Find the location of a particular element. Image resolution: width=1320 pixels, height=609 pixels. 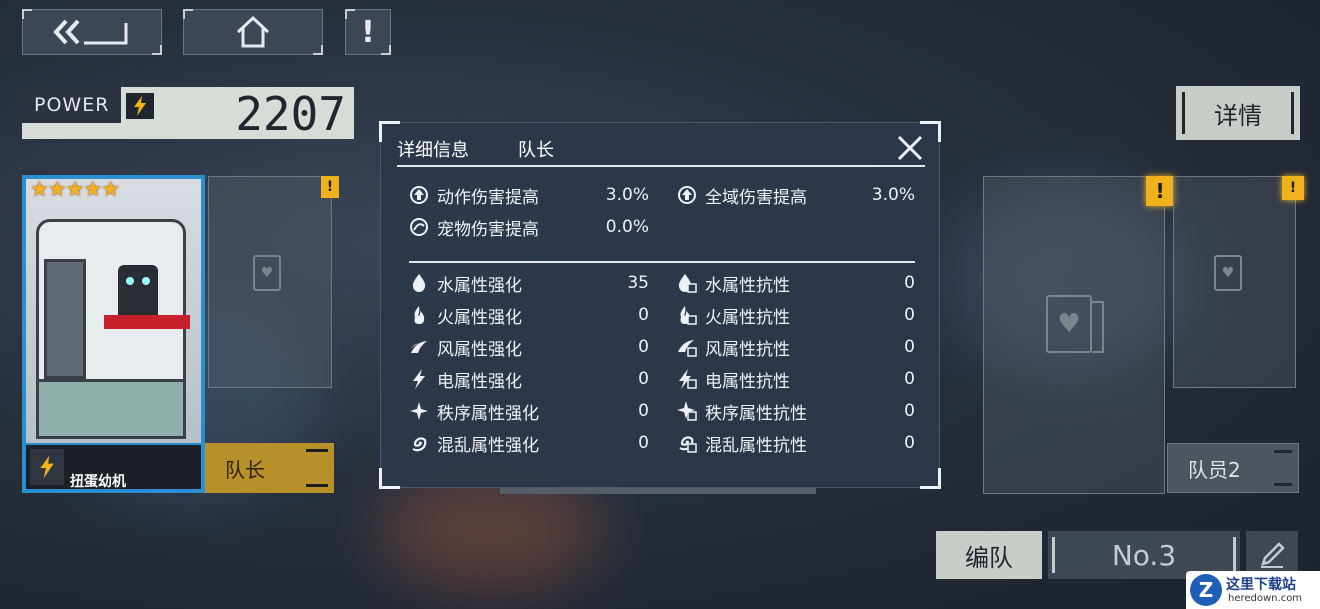

home-button is located at coordinates (253, 32).